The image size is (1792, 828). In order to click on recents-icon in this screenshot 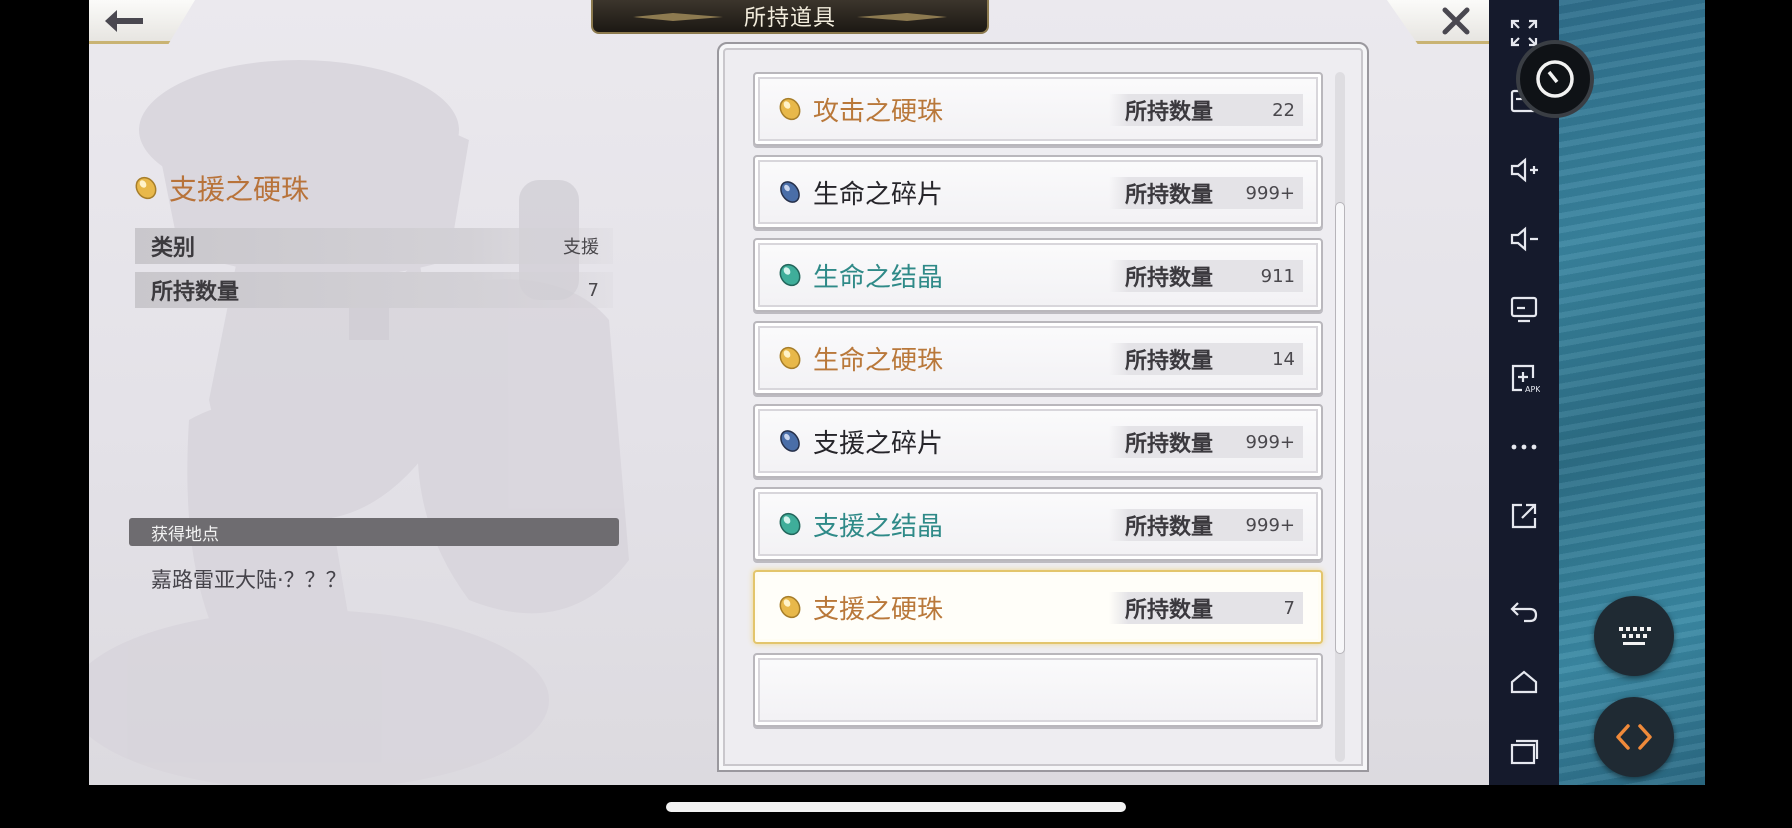, I will do `click(1524, 752)`.